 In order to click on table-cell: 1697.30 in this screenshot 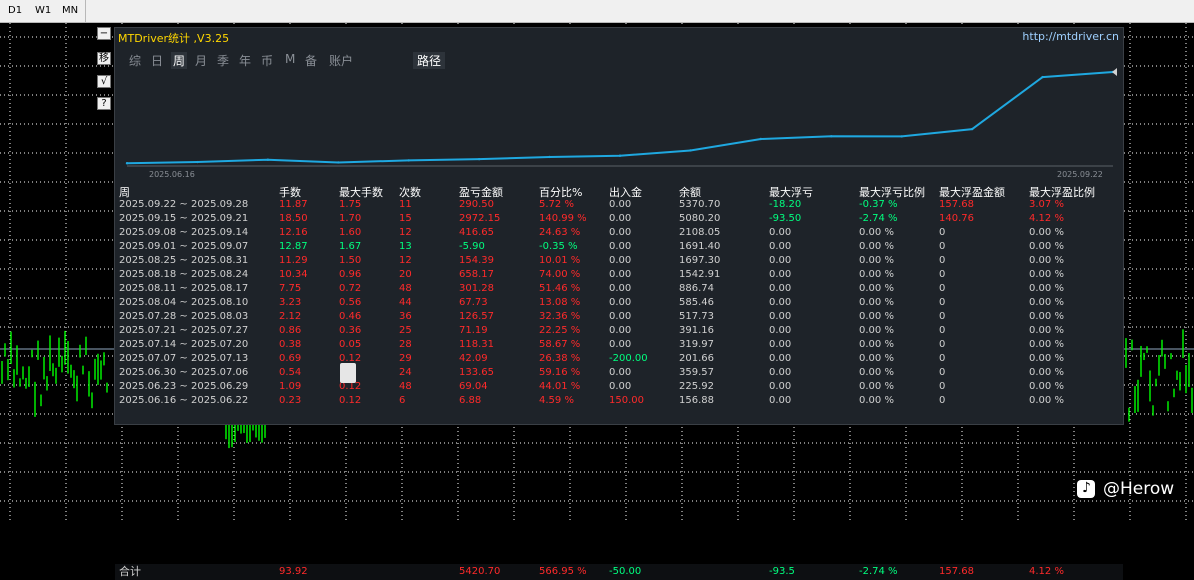, I will do `click(700, 260)`.